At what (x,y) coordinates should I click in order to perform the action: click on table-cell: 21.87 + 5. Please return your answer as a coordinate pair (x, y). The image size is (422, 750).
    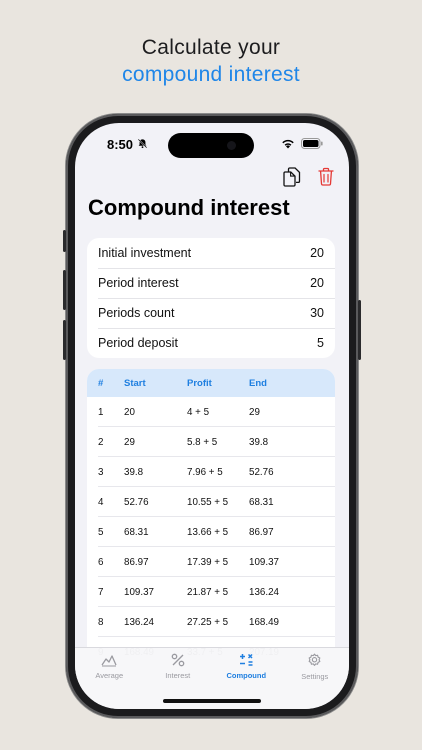
    Looking at the image, I should click on (208, 592).